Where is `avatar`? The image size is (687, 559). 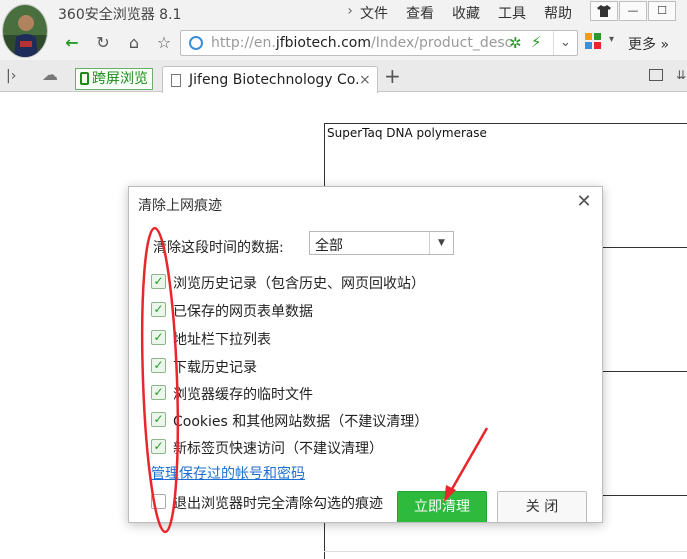
avatar is located at coordinates (25, 31).